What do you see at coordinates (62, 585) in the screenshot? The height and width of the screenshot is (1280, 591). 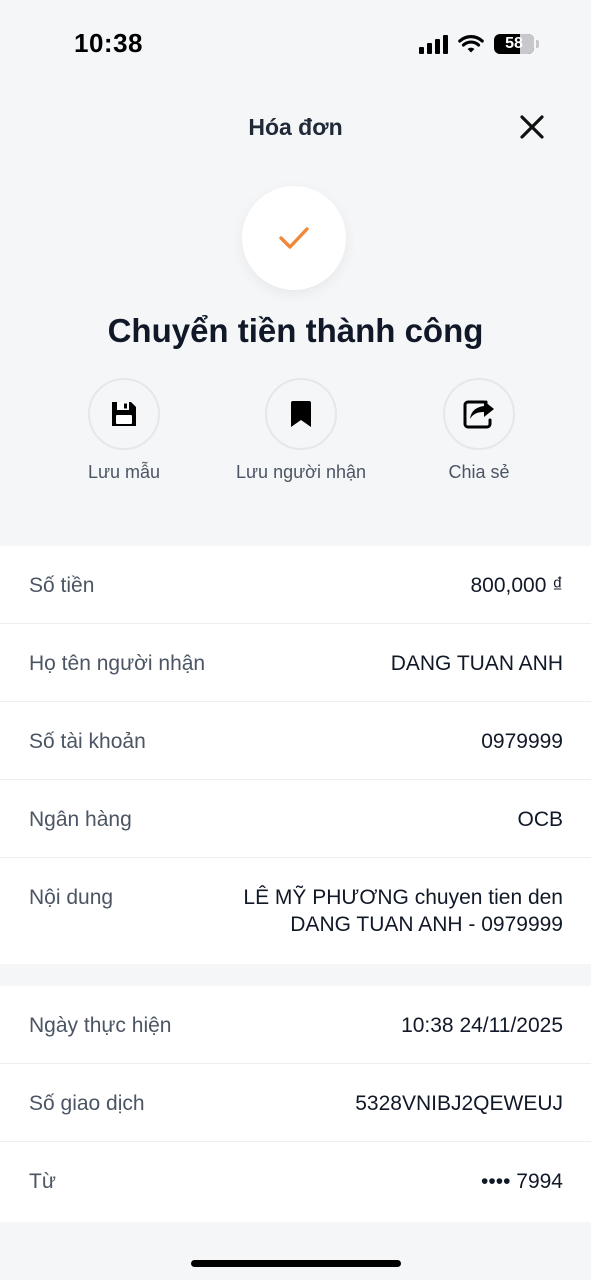 I see `detail-label: Số tiền` at bounding box center [62, 585].